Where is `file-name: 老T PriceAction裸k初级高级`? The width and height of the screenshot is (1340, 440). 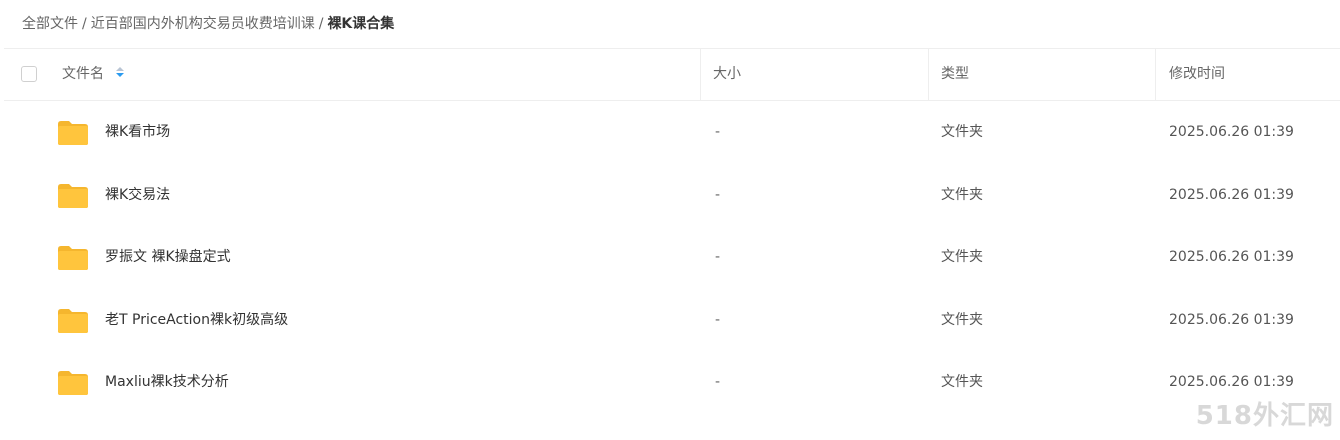 file-name: 老T PriceAction裸k初级高级 is located at coordinates (196, 320).